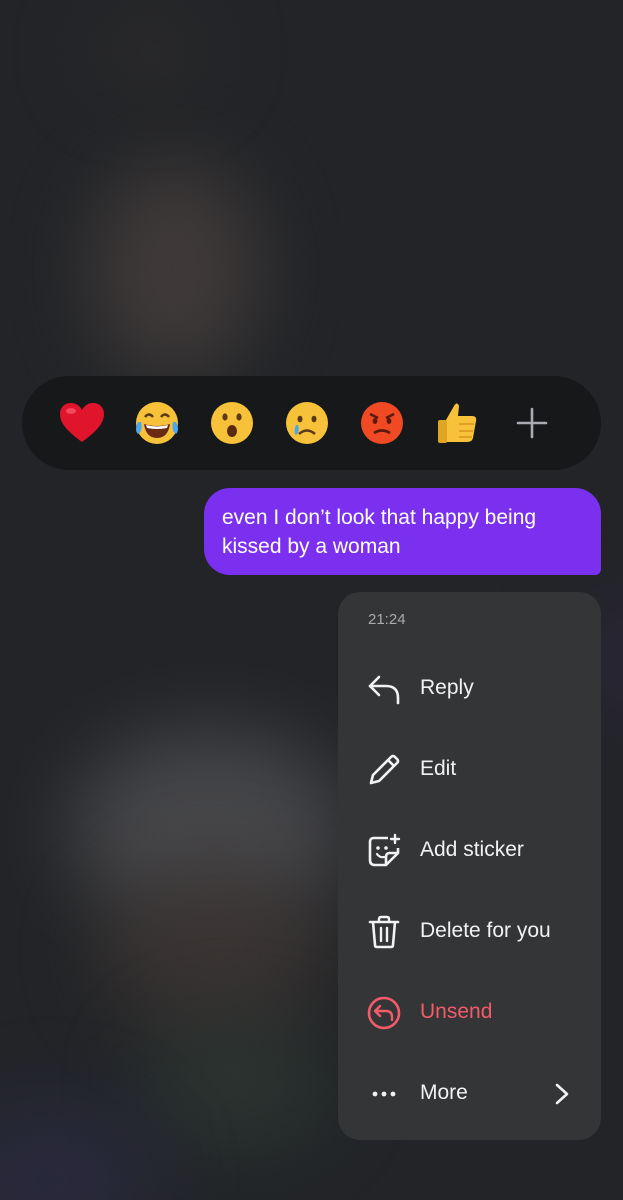  What do you see at coordinates (384, 1094) in the screenshot?
I see `more-dots-icon` at bounding box center [384, 1094].